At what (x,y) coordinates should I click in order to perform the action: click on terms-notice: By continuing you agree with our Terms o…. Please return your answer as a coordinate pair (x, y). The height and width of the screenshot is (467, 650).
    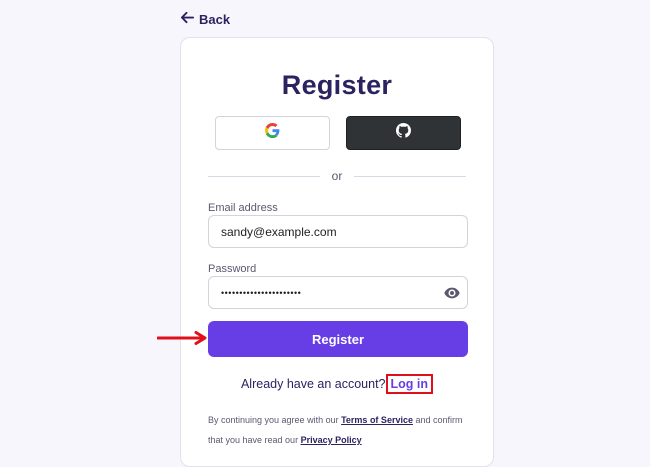
    Looking at the image, I should click on (340, 430).